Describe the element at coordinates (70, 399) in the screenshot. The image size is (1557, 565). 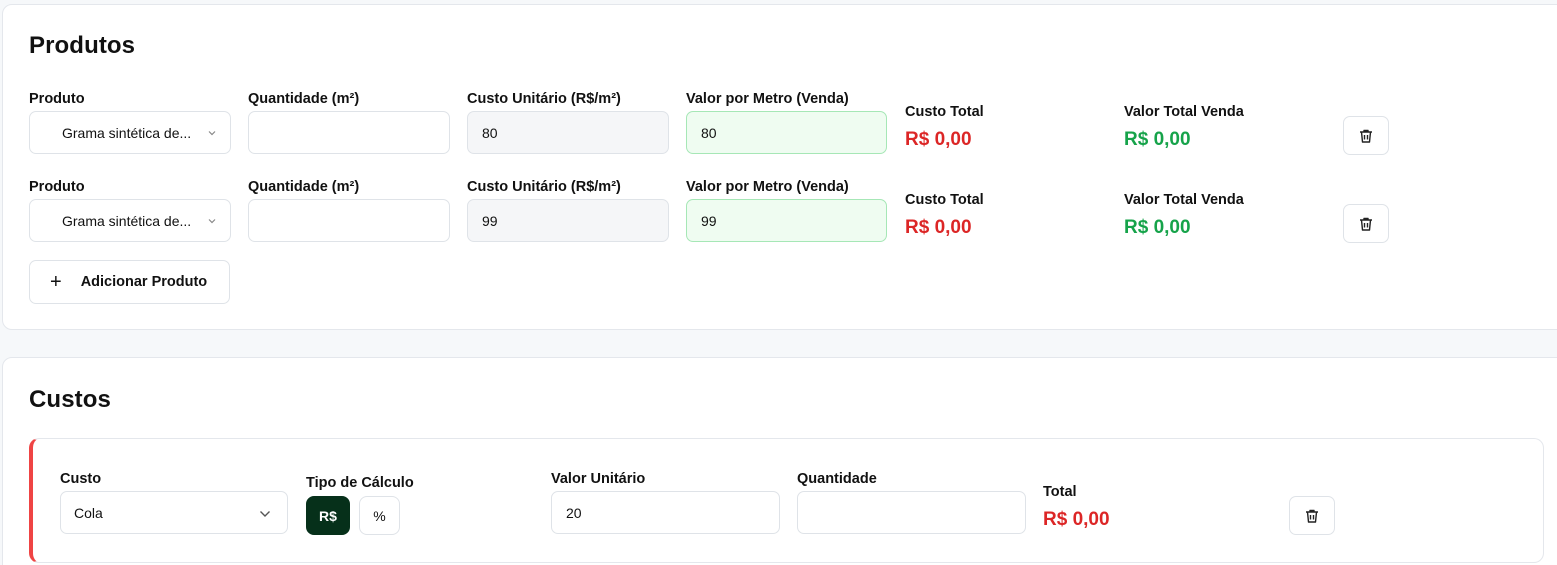
I see `costs-title: Custos` at that location.